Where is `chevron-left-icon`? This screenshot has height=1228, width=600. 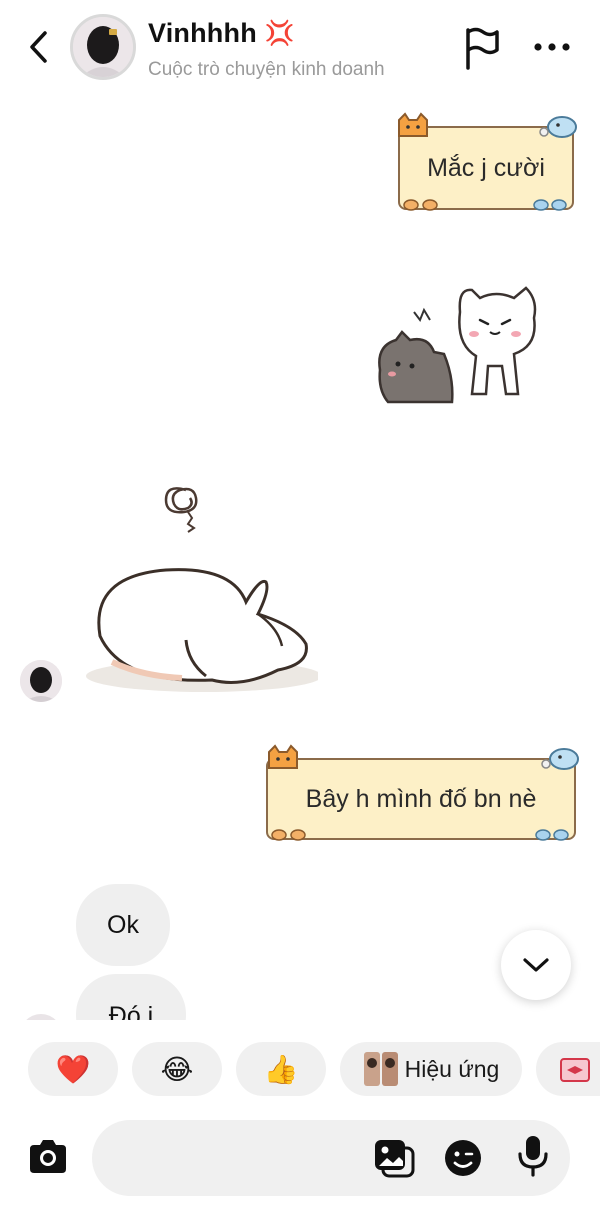
chevron-left-icon is located at coordinates (38, 47).